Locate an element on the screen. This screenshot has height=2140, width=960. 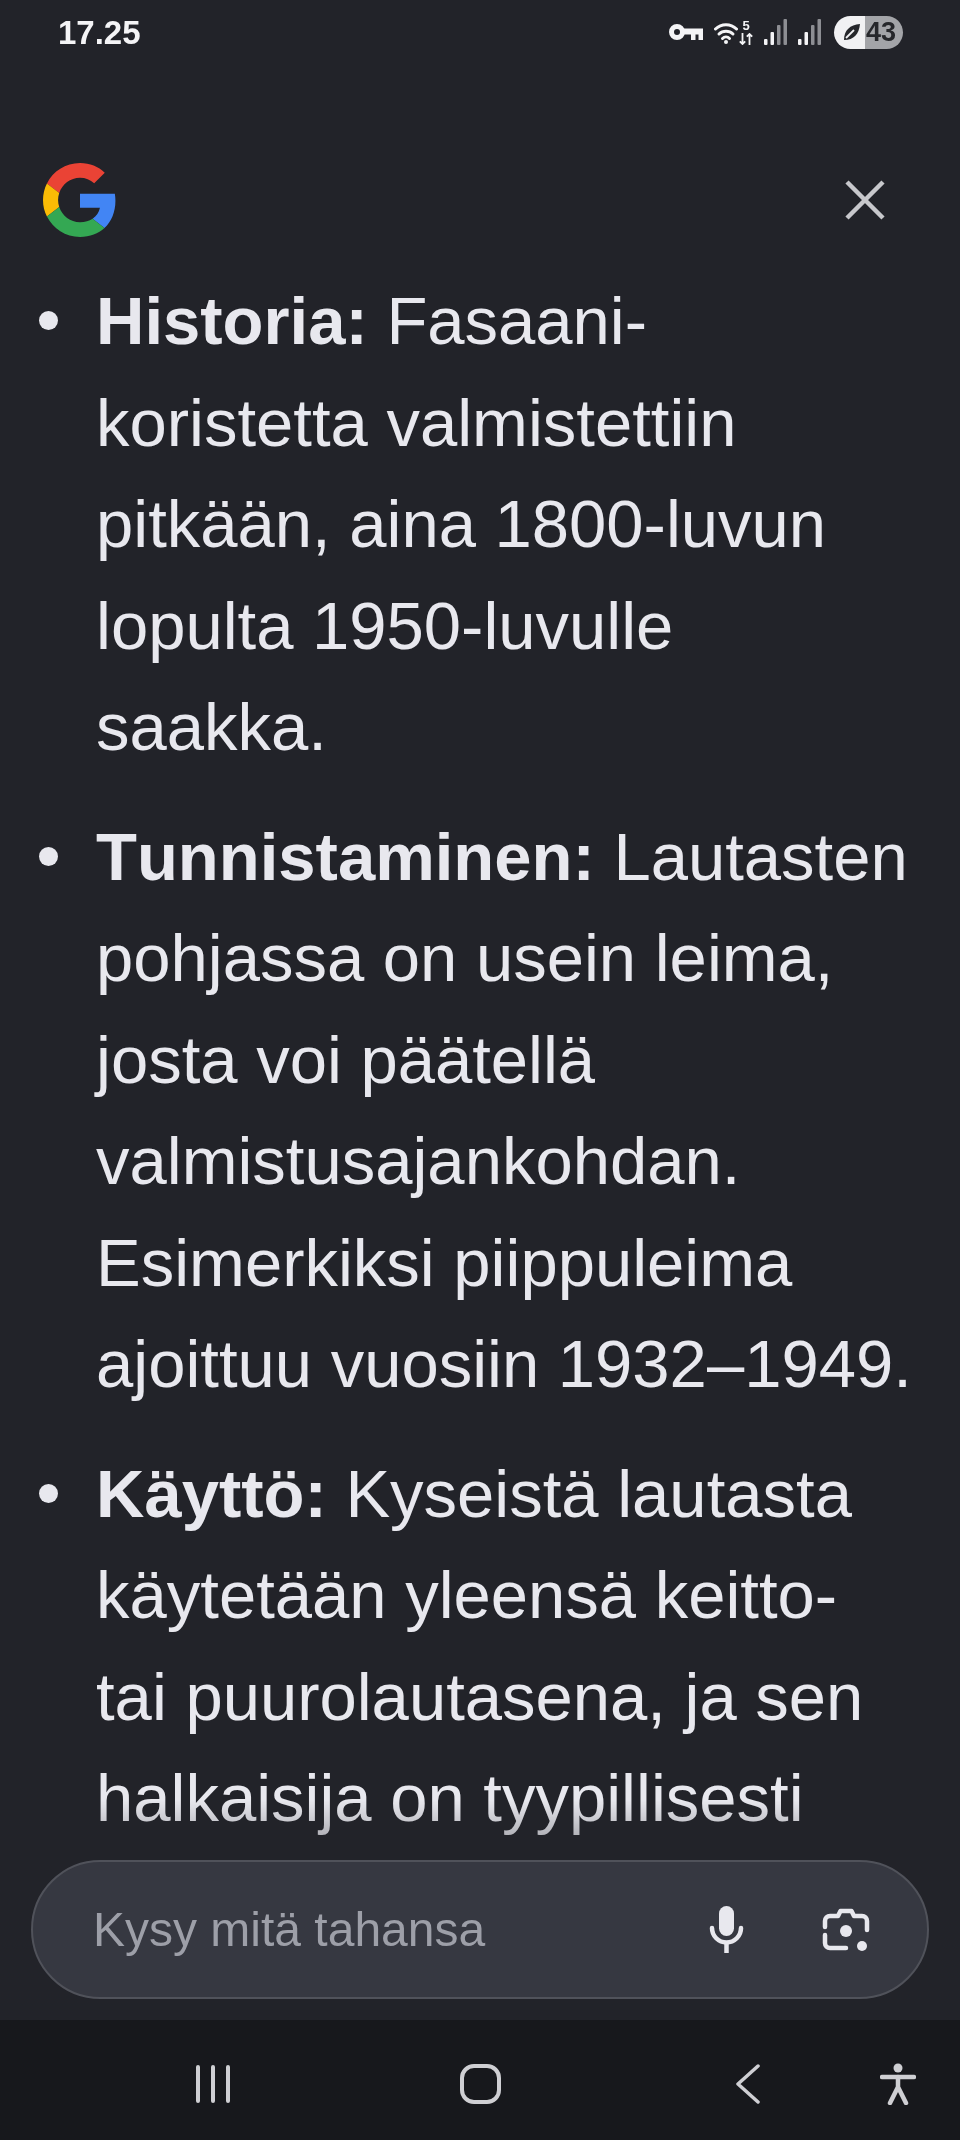
microphone-icon is located at coordinates (726, 1929).